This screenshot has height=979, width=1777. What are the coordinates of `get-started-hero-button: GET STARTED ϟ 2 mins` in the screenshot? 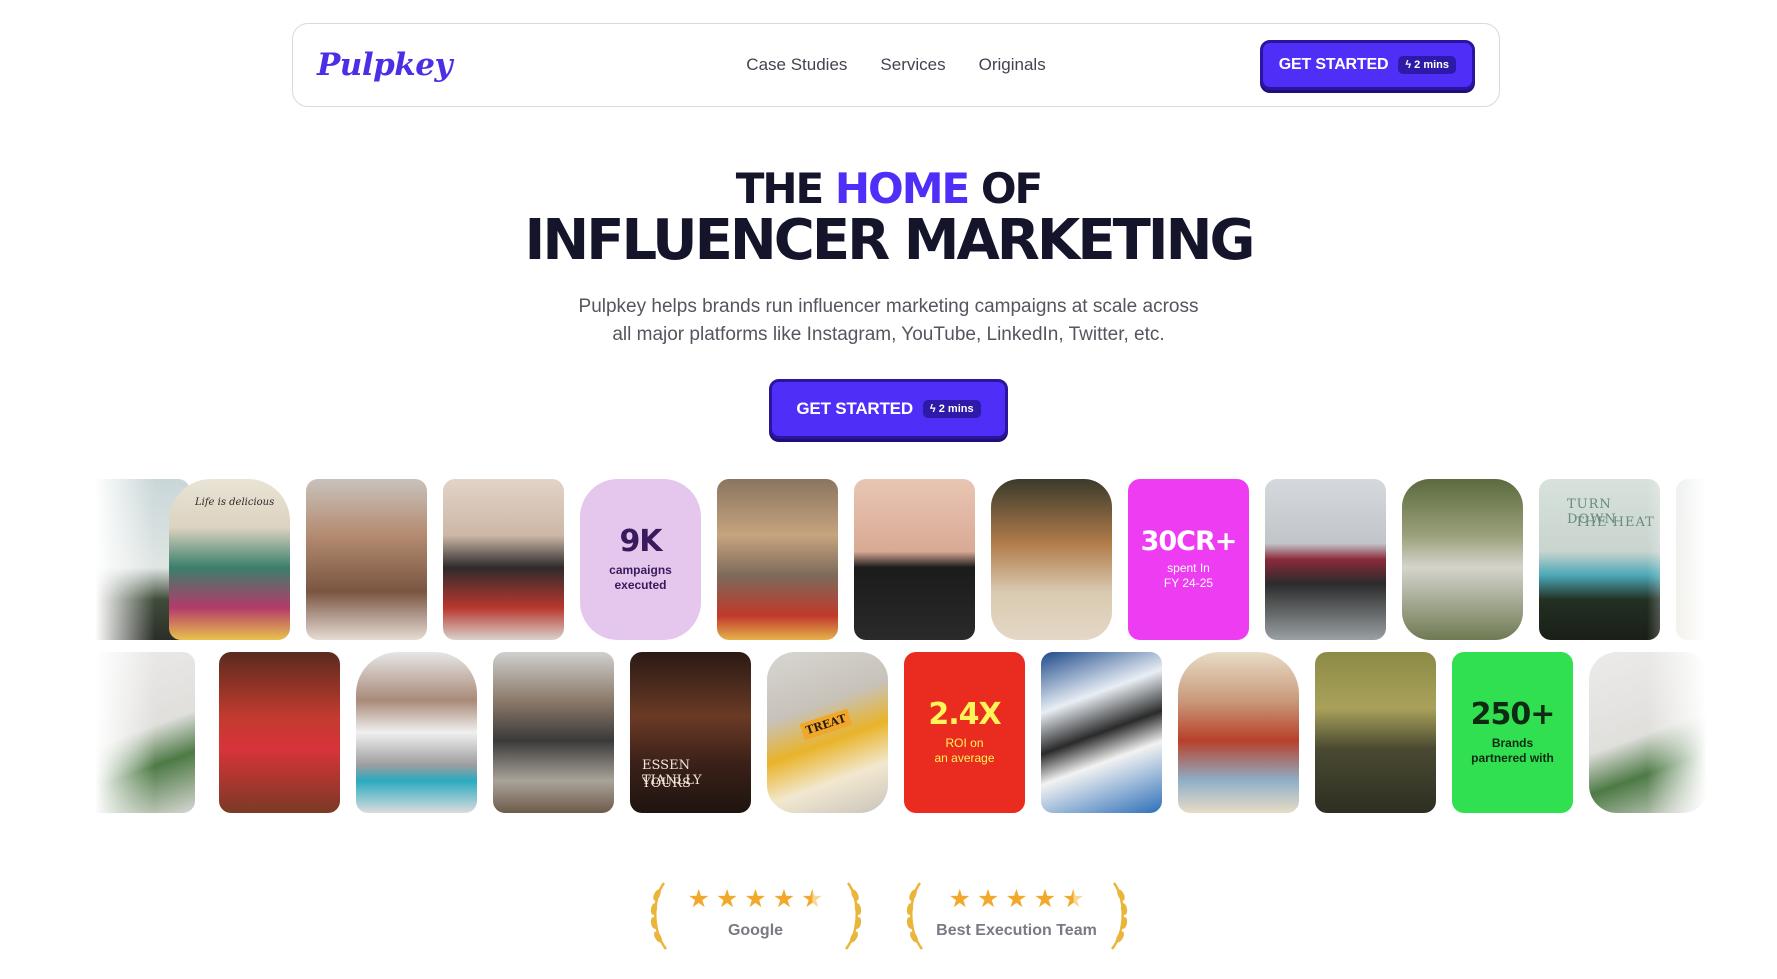 It's located at (888, 408).